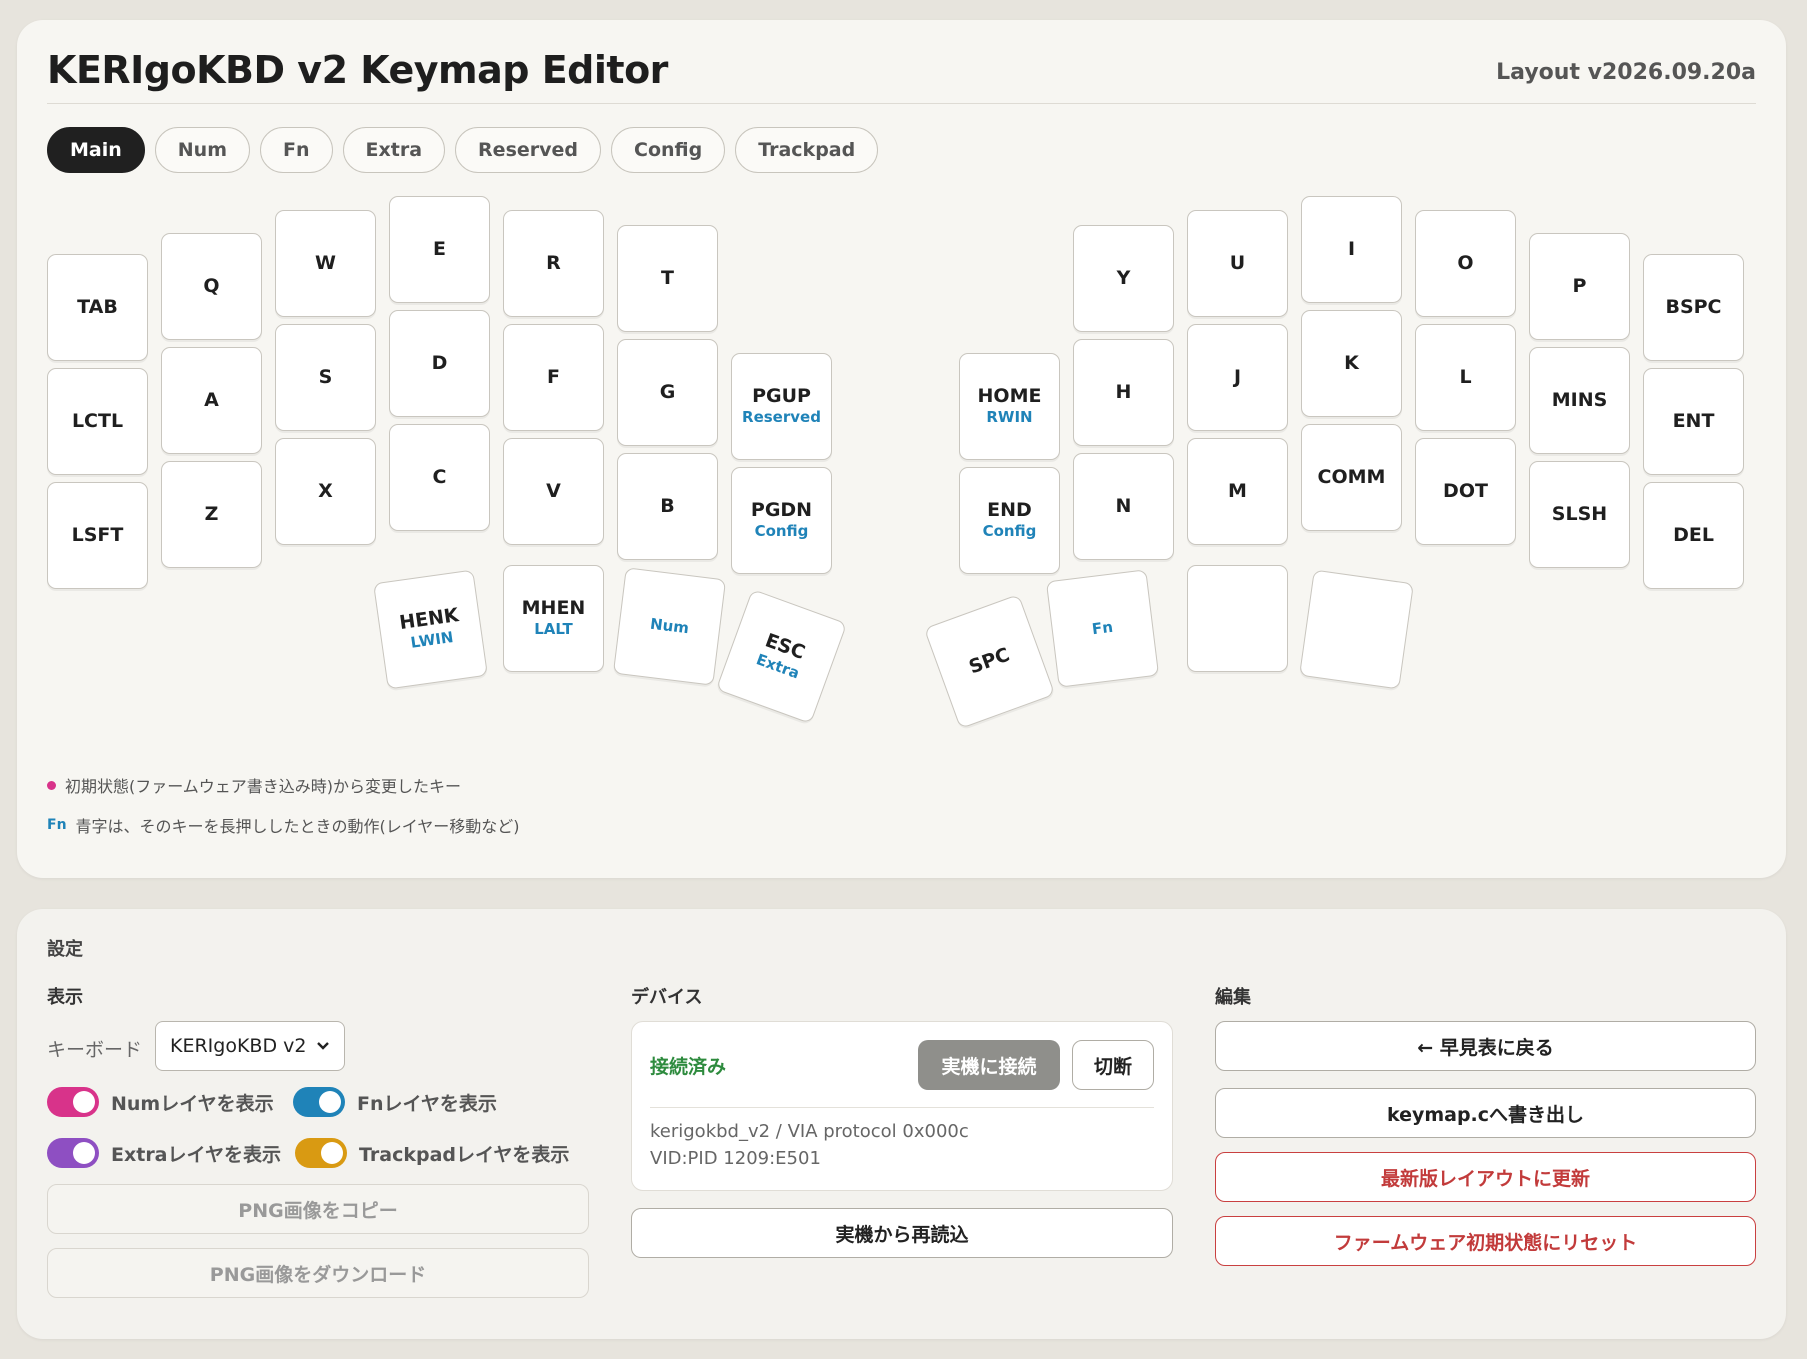  Describe the element at coordinates (669, 626) in the screenshot. I see `key-num-thumb: Num` at that location.